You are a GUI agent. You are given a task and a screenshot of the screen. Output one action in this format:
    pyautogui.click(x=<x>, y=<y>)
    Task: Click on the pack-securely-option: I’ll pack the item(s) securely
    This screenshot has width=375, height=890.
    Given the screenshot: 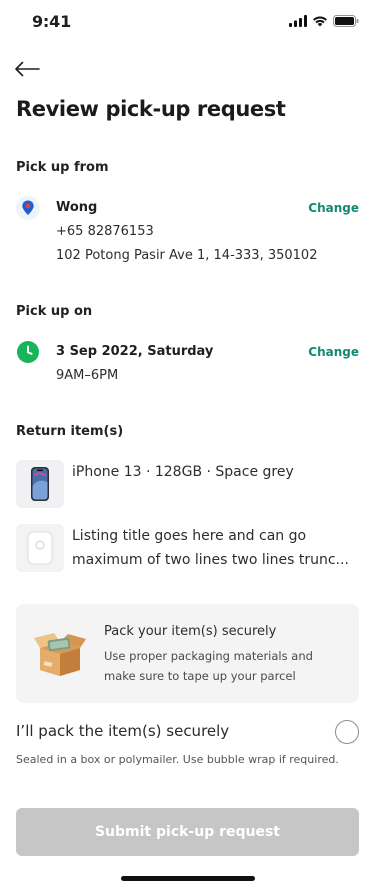 What is the action you would take?
    pyautogui.click(x=187, y=733)
    